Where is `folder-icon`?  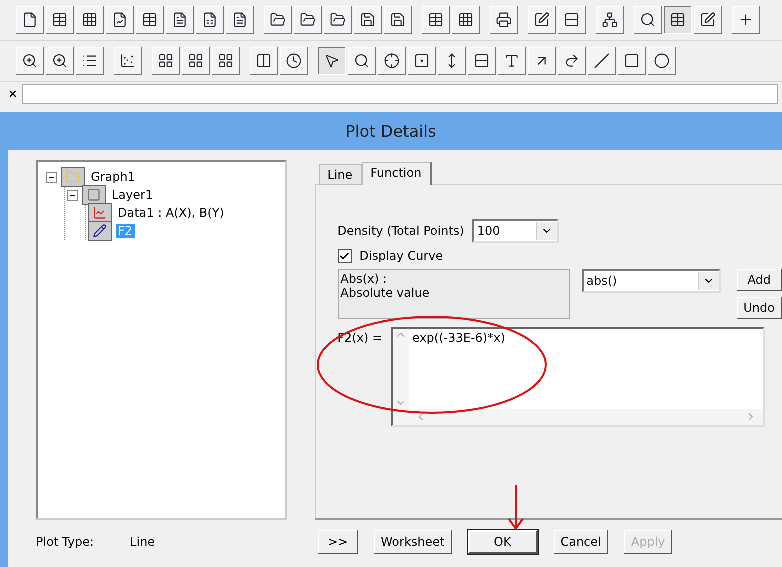 folder-icon is located at coordinates (73, 177).